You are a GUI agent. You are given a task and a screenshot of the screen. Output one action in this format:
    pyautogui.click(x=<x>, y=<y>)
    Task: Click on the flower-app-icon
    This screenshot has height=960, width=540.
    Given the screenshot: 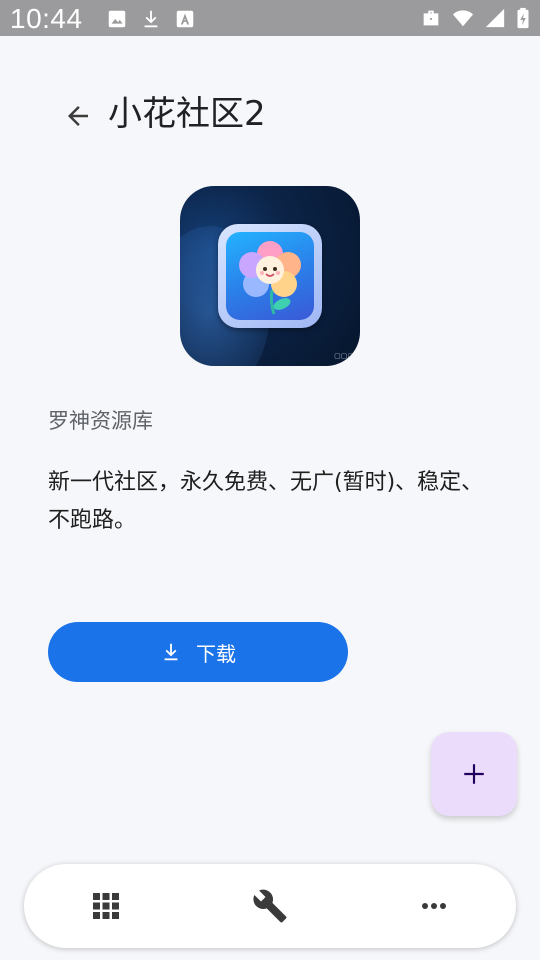 What is the action you would take?
    pyautogui.click(x=270, y=278)
    